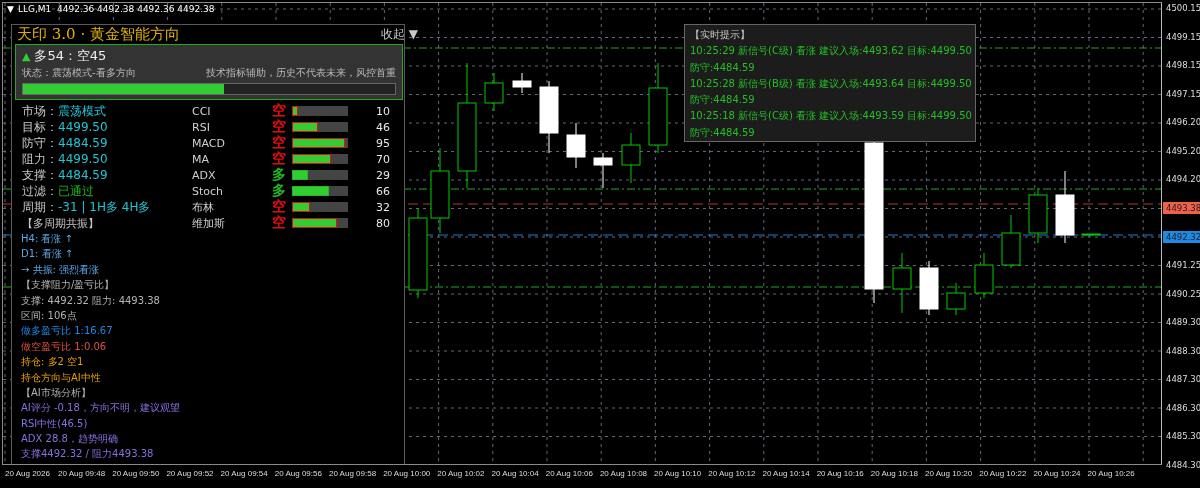 The image size is (1200, 488). What do you see at coordinates (90, 300) in the screenshot?
I see `analysis-line: 支撑: 4492.32 阻力: 4493.38` at bounding box center [90, 300].